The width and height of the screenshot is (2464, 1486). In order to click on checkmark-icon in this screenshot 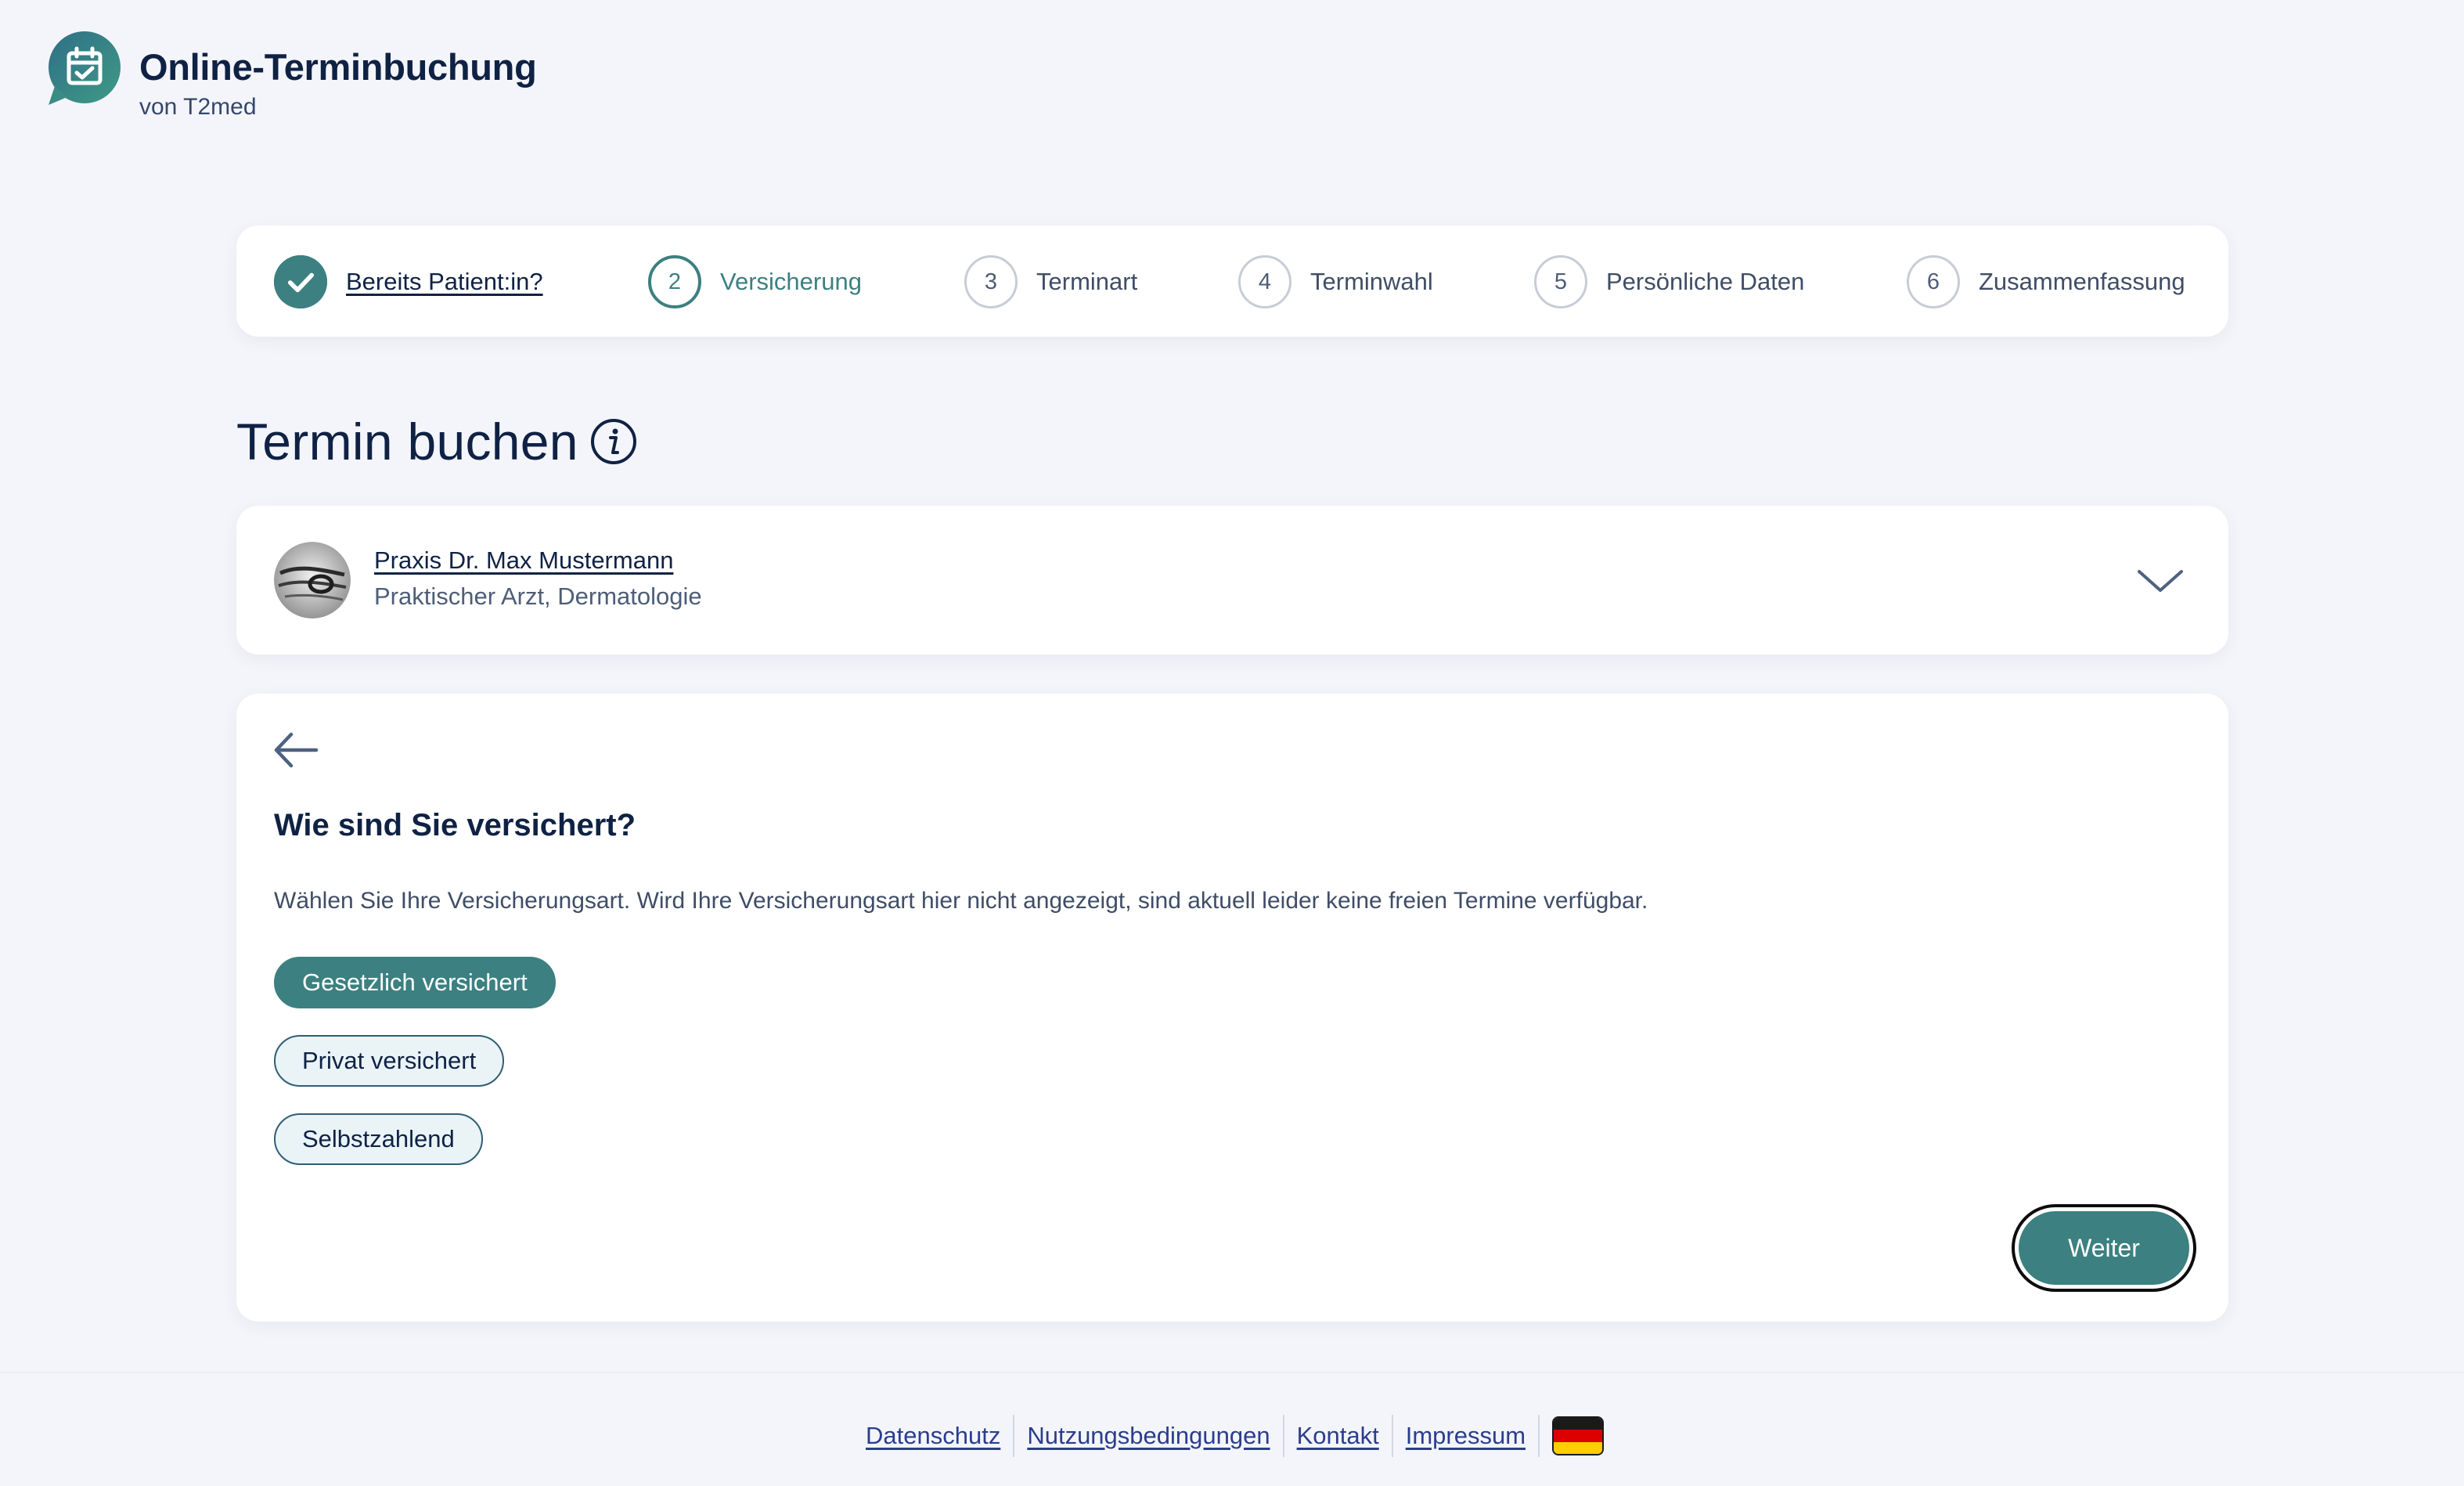, I will do `click(300, 281)`.